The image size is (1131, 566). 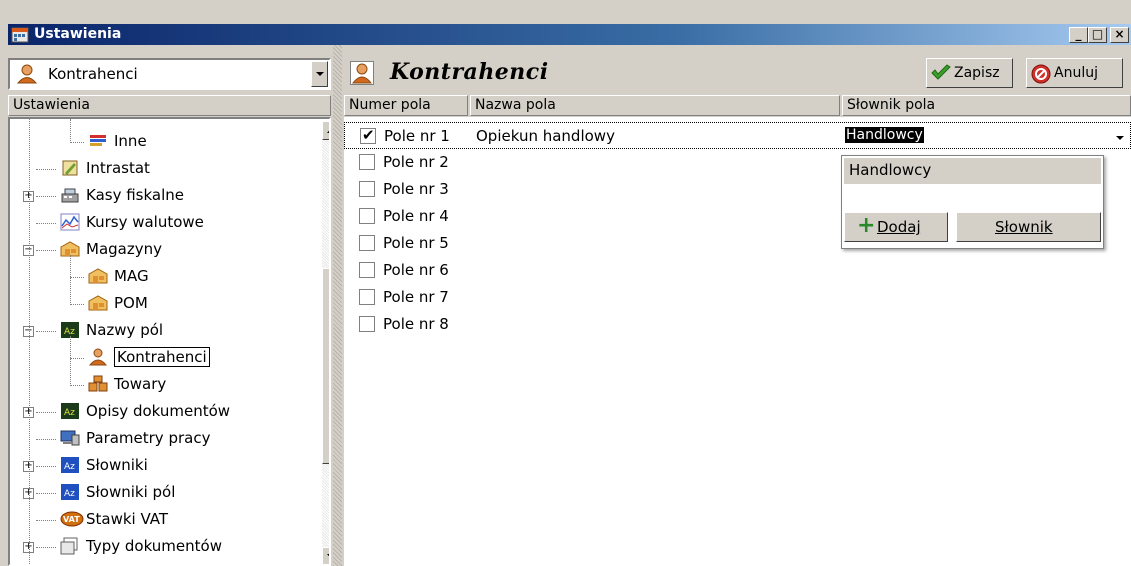 I want to click on table-row: ✔ Pole nr 1 Opiekun handlowy Handlowcy, so click(x=737, y=135).